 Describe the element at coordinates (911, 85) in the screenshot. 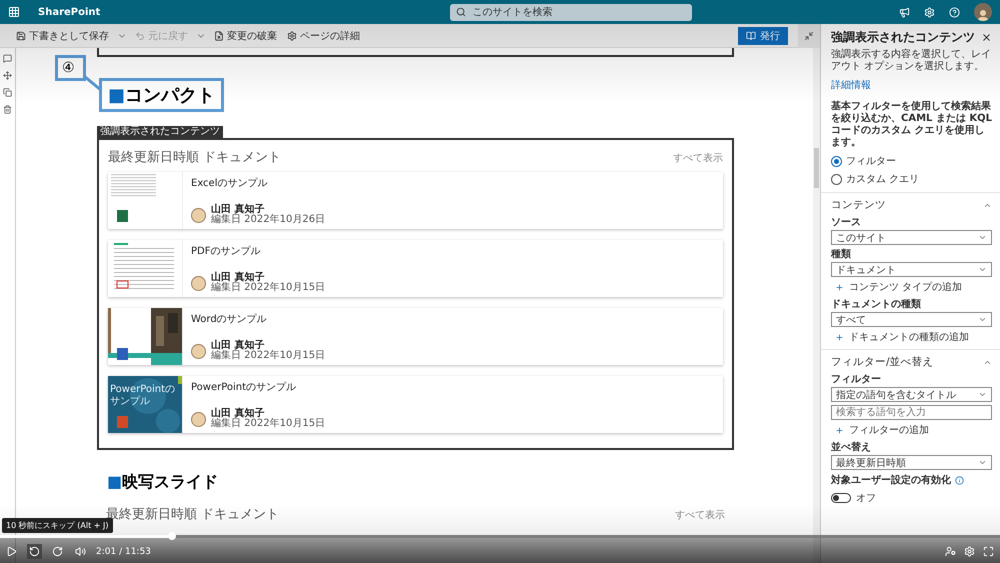

I see `learn-more-link: 詳細情報` at that location.